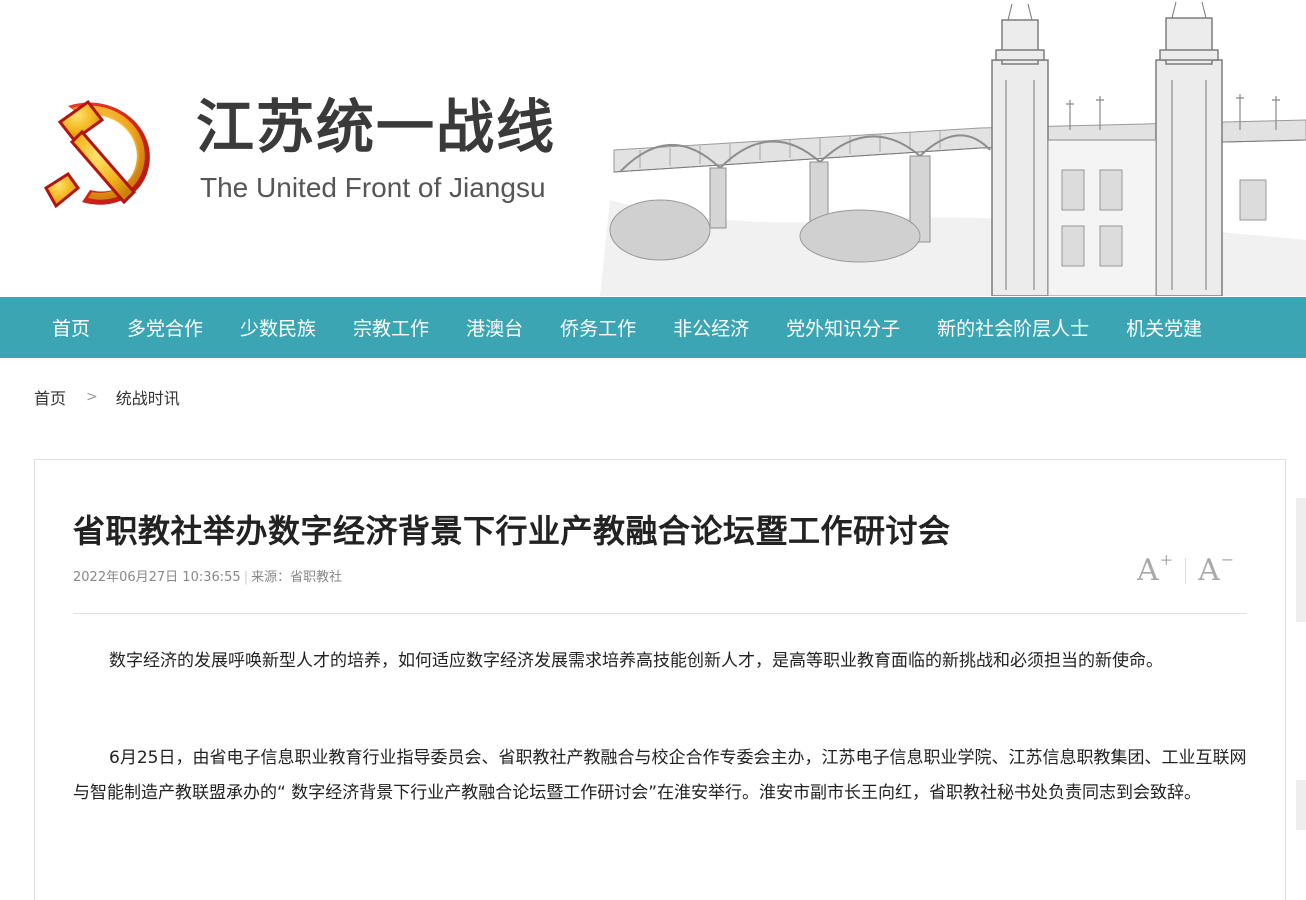  I want to click on nav-item-ethnic: 少数民族, so click(278, 327).